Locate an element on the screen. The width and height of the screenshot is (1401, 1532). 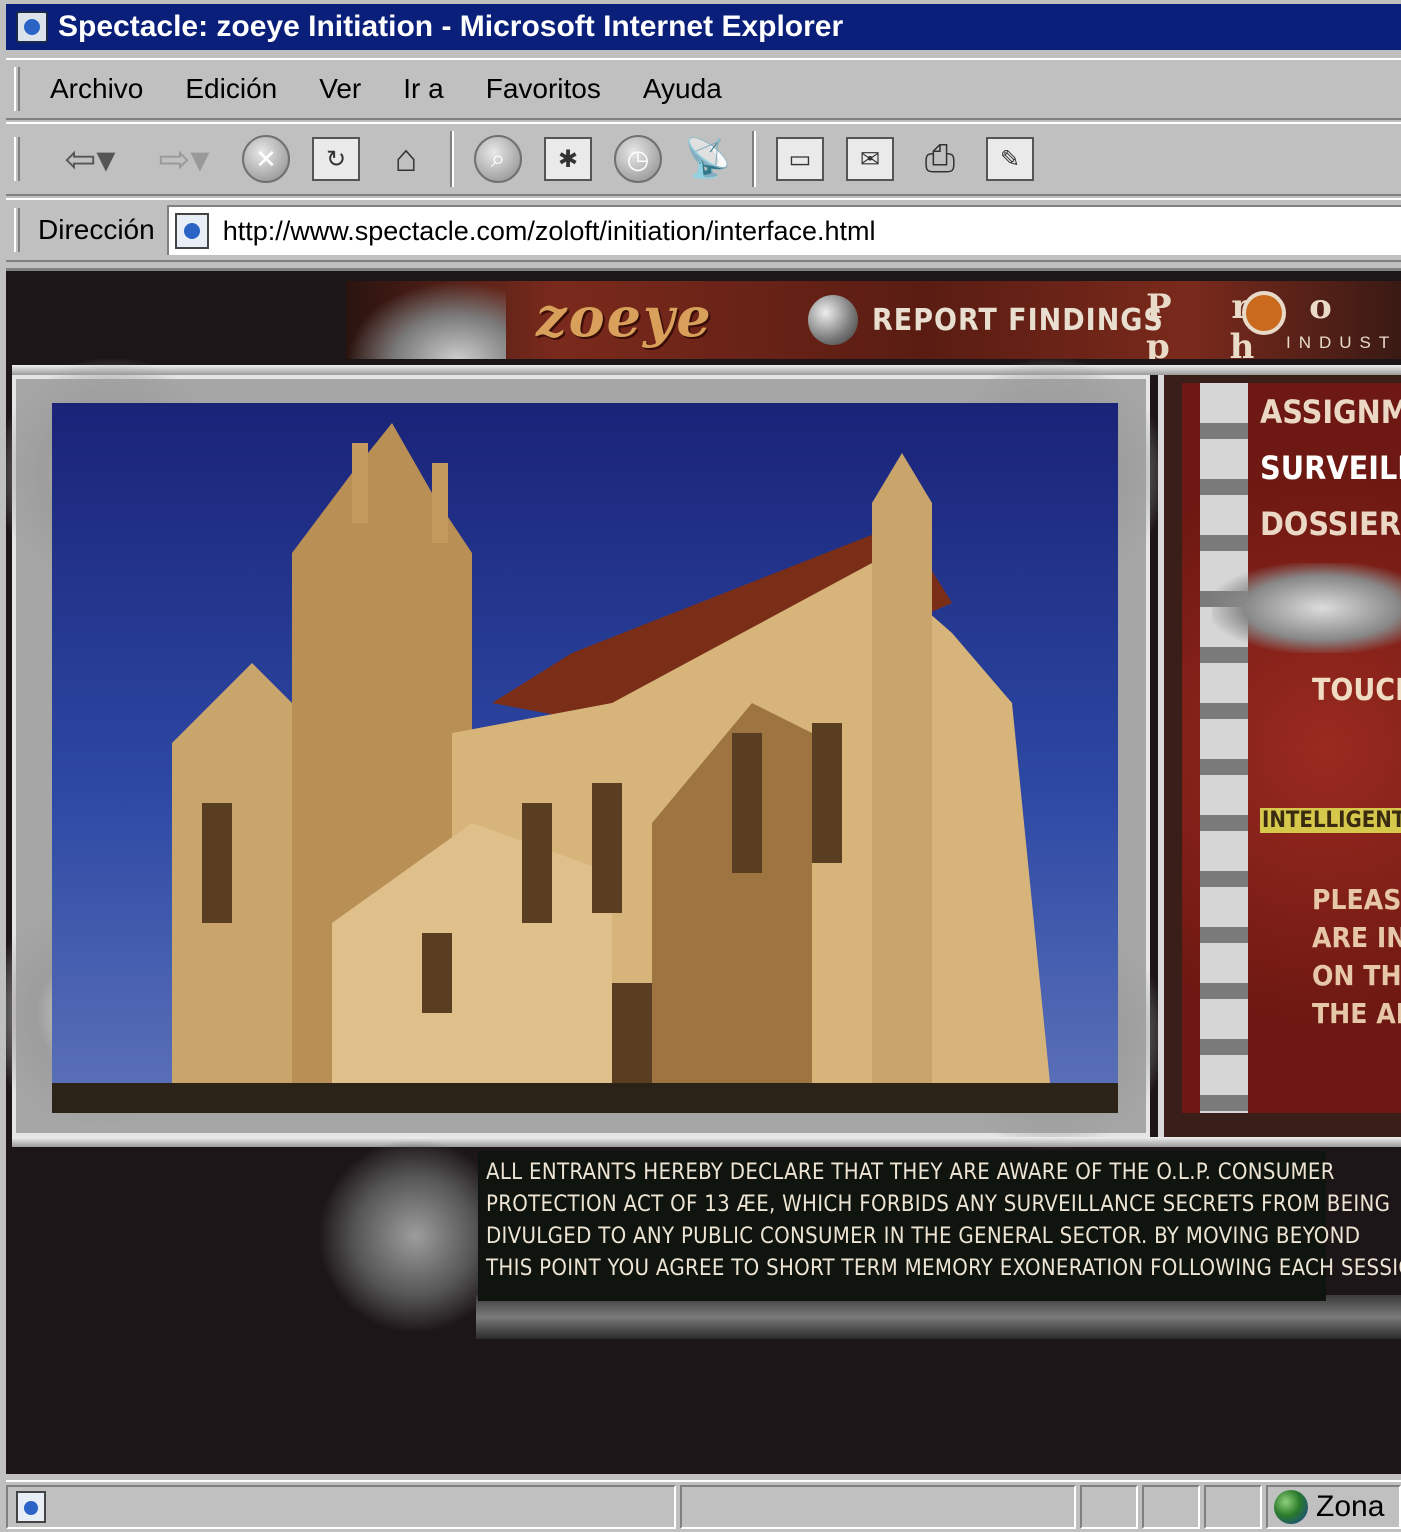
touch-heading: TOUCH I is located at coordinates (1356, 690).